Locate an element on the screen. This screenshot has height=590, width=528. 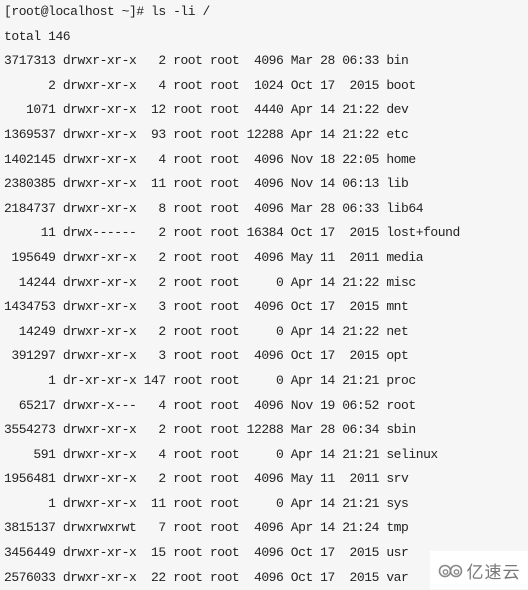
entry-inode: 1071 is located at coordinates (30, 110).